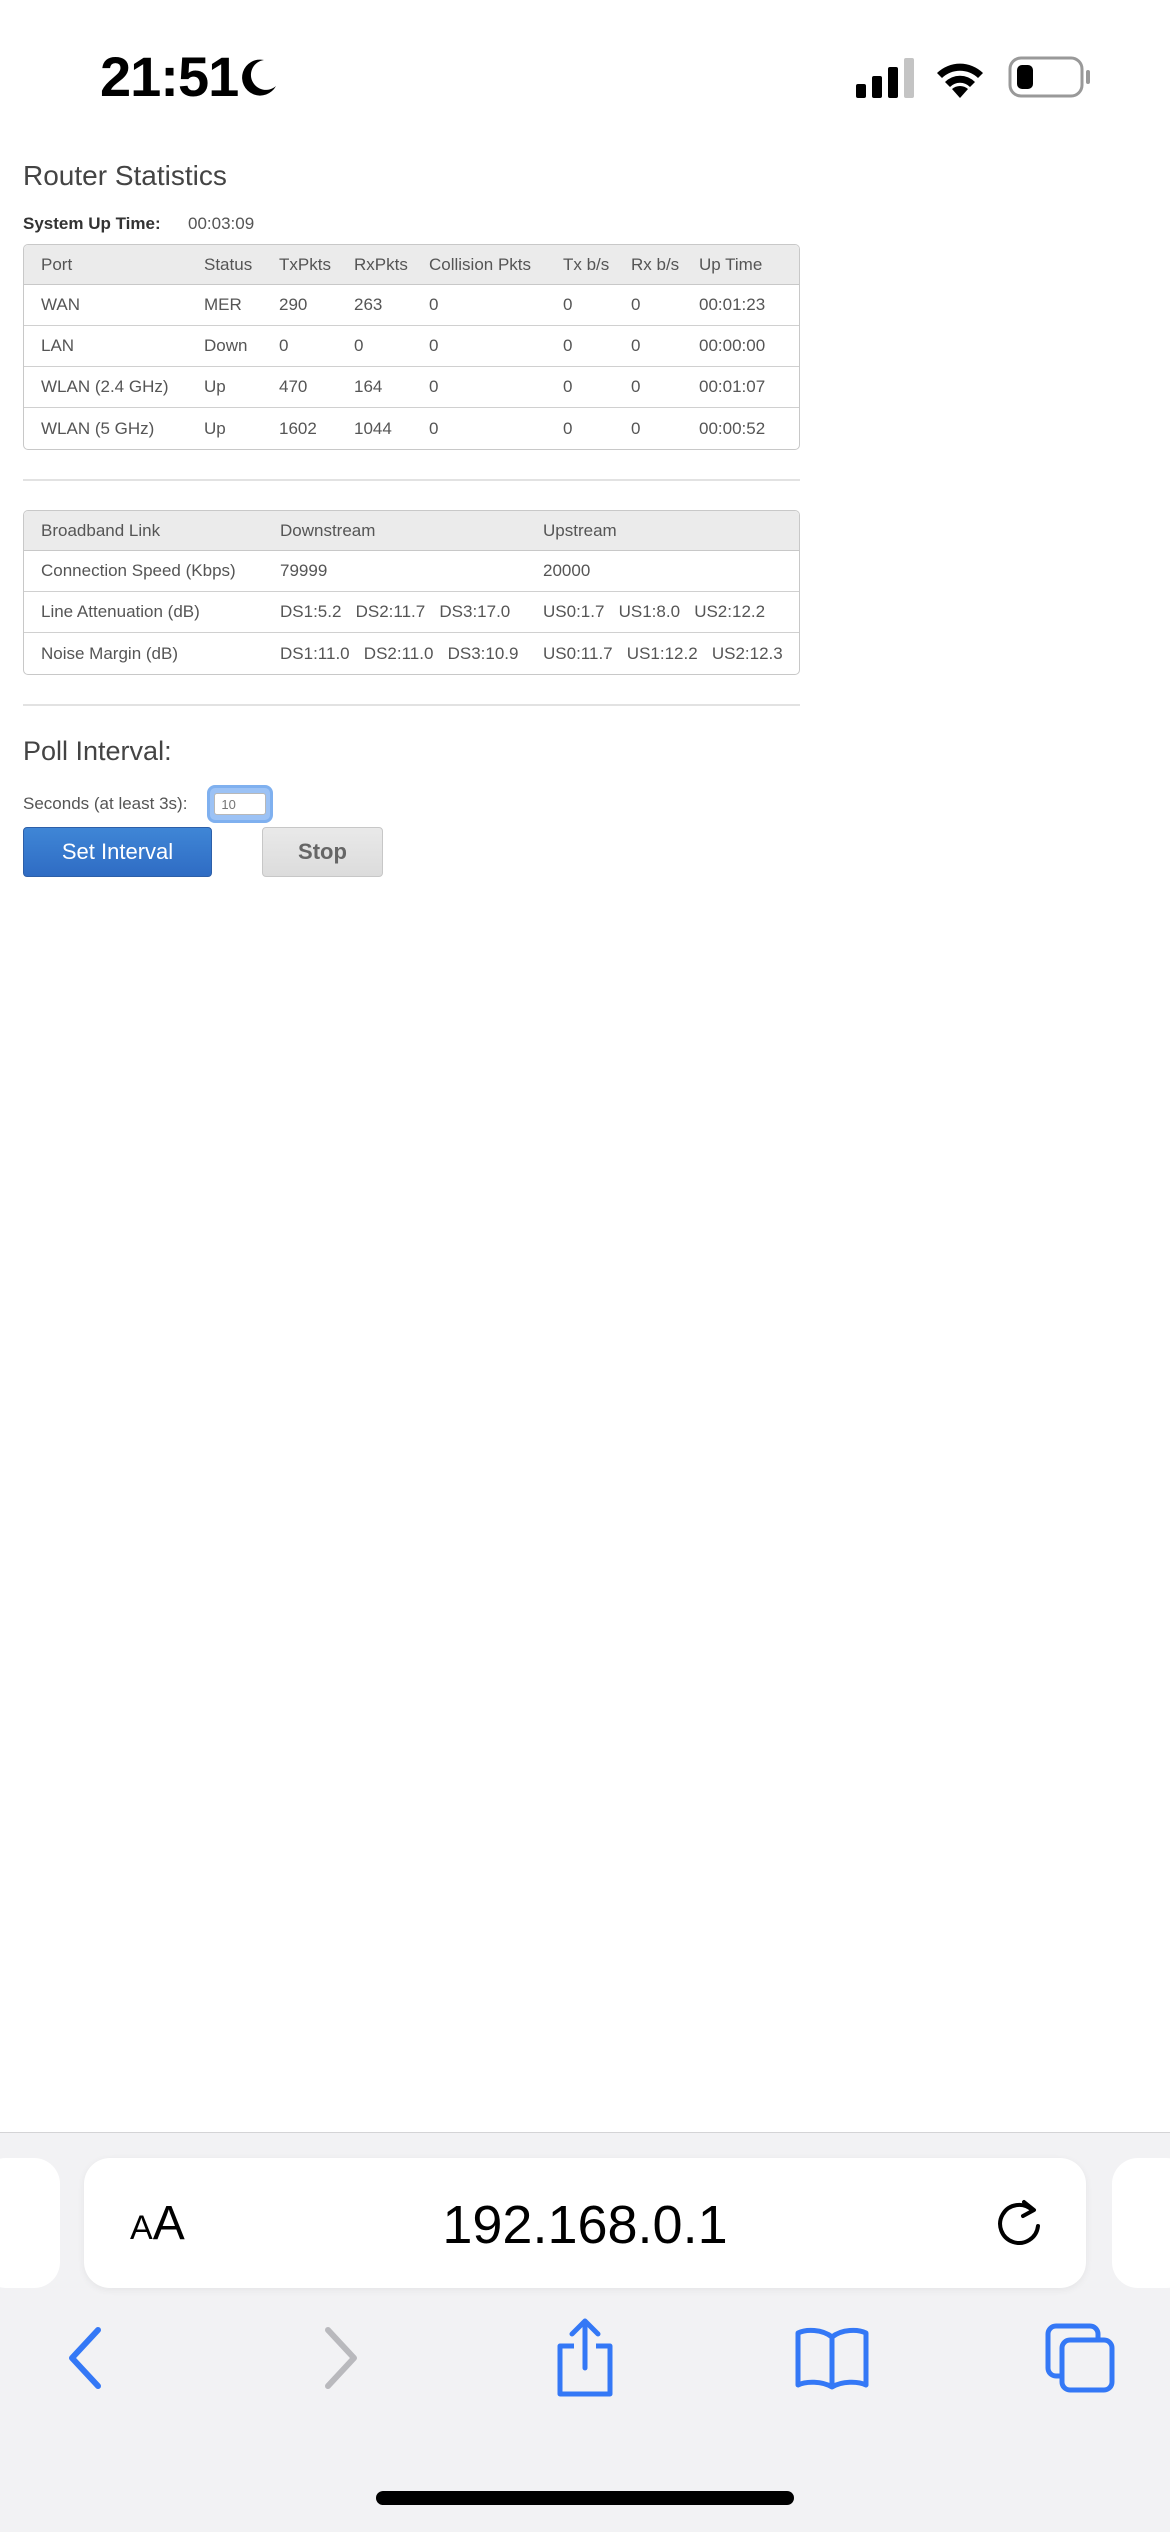 Image resolution: width=1170 pixels, height=2532 pixels. I want to click on battery-icon, so click(1049, 77).